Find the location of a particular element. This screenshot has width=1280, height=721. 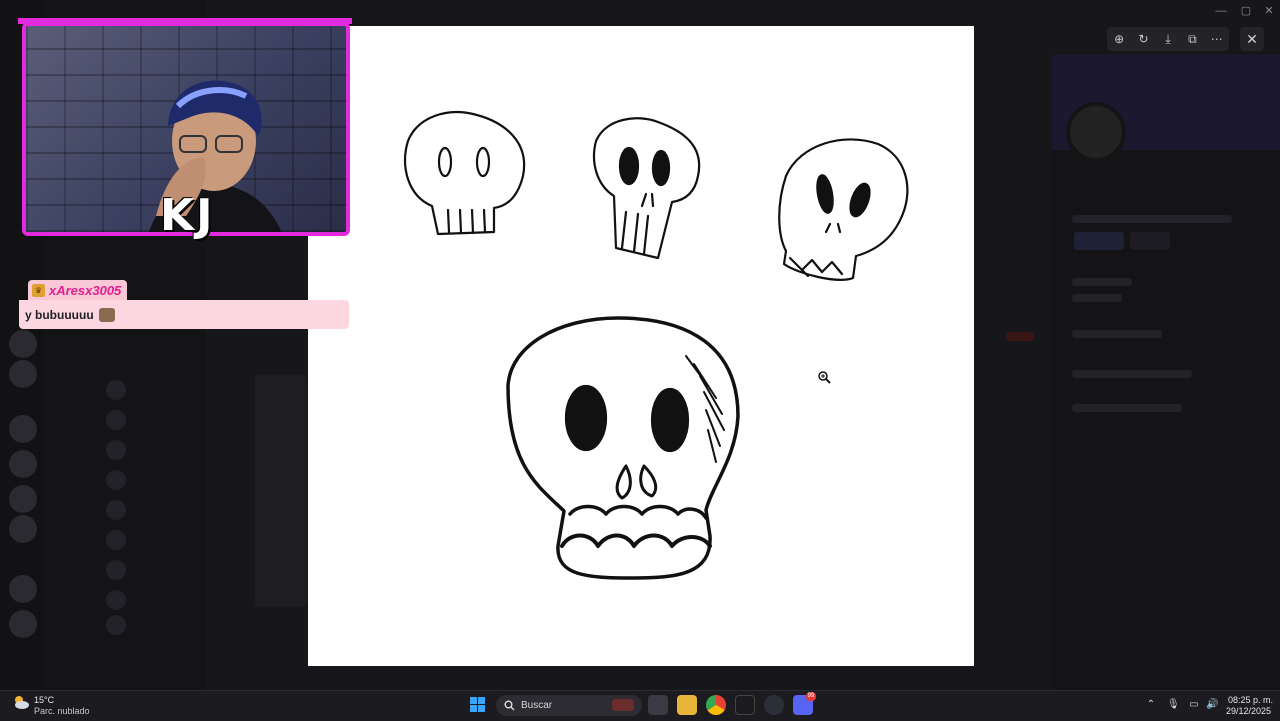

more-icon: ⋯ is located at coordinates (1217, 39).